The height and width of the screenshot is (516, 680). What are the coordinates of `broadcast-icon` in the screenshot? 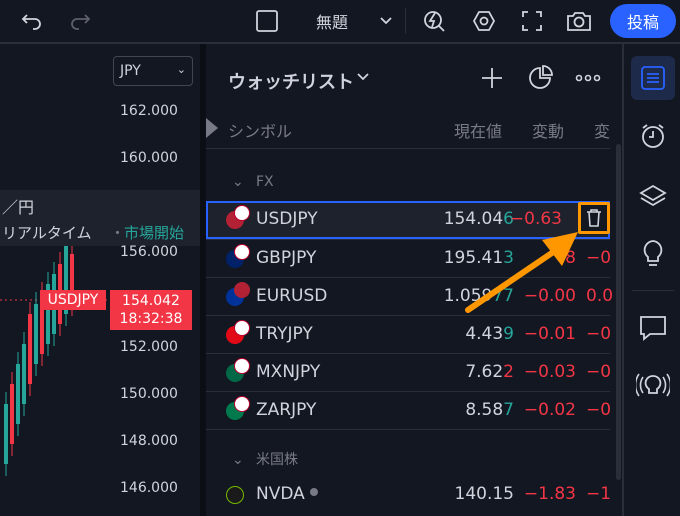 It's located at (653, 386).